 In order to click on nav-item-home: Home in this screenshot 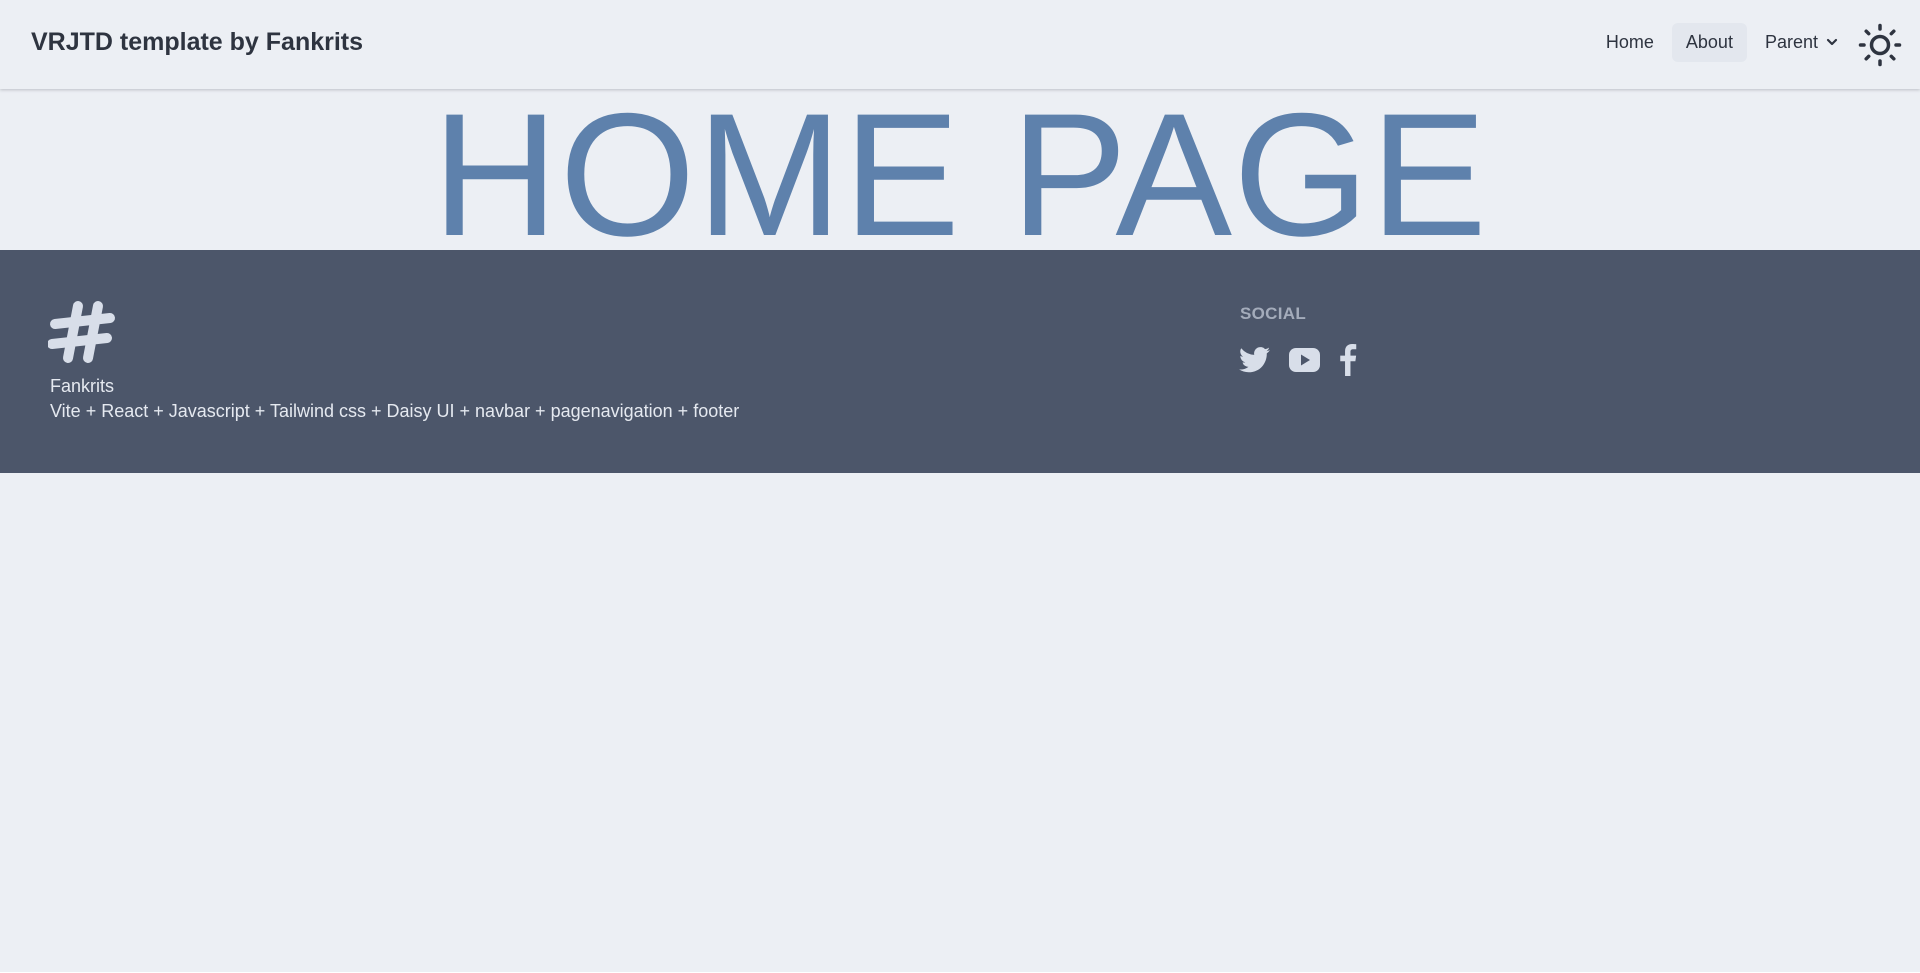, I will do `click(1630, 42)`.